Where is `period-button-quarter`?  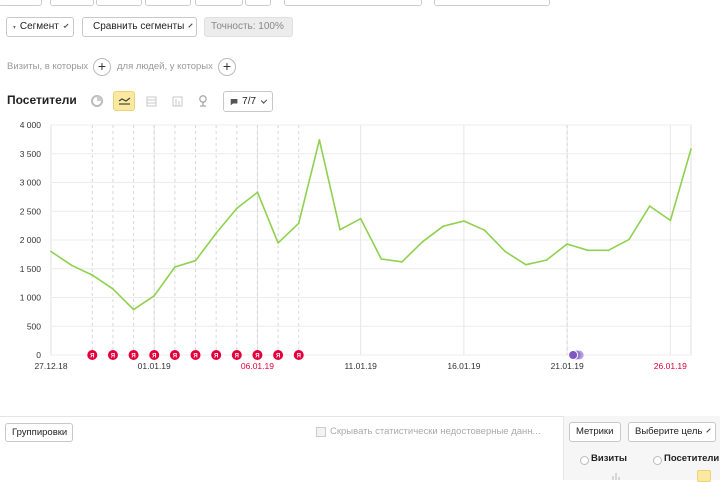
period-button-quarter is located at coordinates (219, 3).